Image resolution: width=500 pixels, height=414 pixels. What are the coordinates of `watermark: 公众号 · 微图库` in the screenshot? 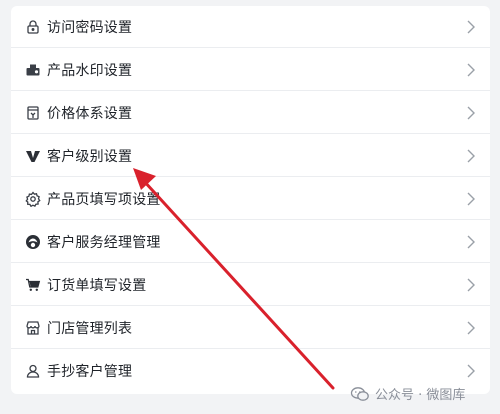 It's located at (407, 393).